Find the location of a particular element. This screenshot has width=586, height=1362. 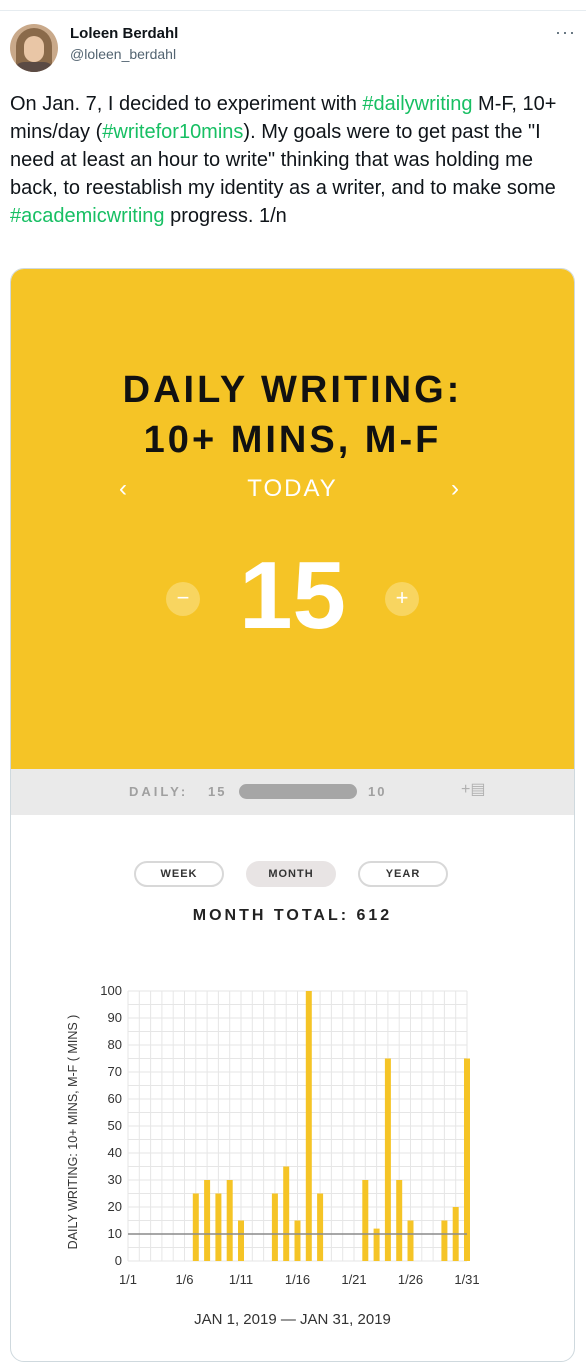

daily-label: DAILY: is located at coordinates (159, 791).